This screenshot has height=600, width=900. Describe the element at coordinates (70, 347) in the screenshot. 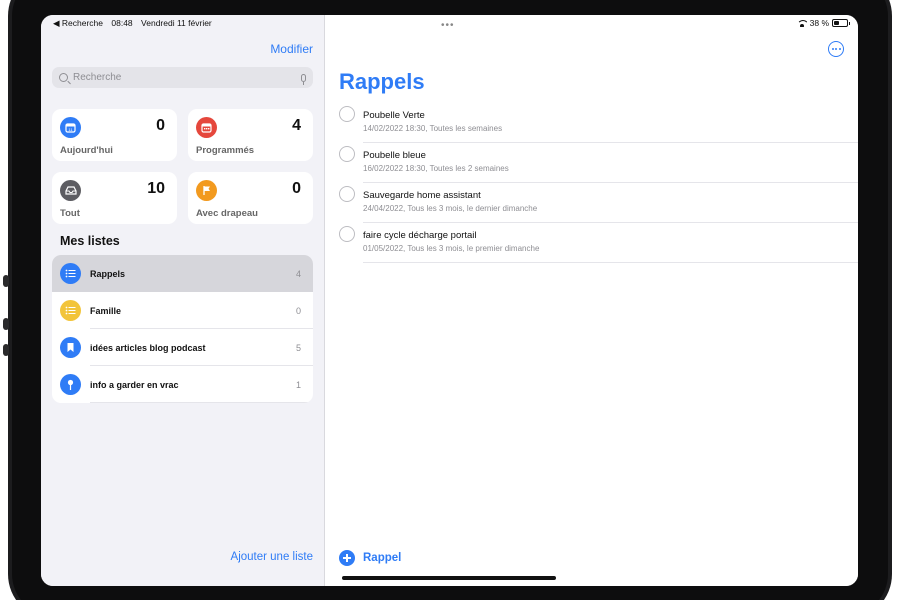

I see `bookmark-icon` at that location.